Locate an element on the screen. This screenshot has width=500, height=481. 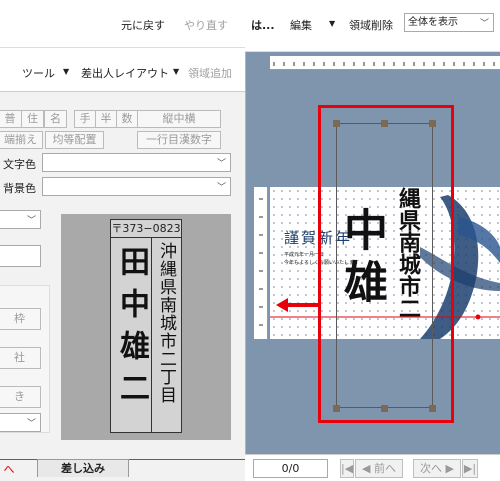
address-label-preview: 〒373−0823 沖縄県南城市二丁目 田中雄二 is located at coordinates (146, 326).